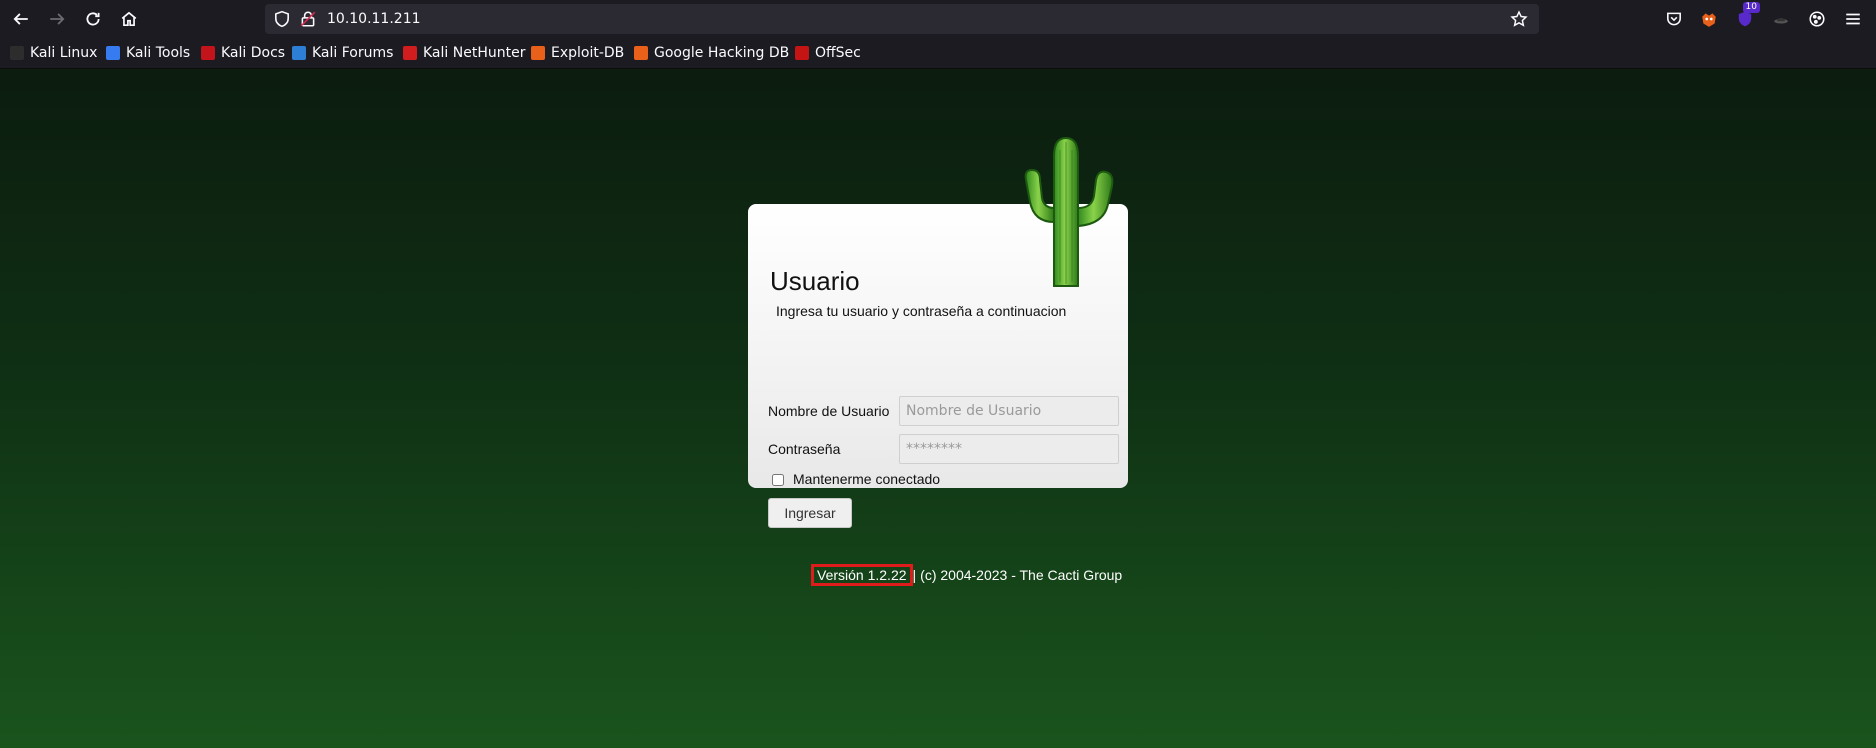 Image resolution: width=1876 pixels, height=748 pixels. What do you see at coordinates (253, 53) in the screenshot?
I see `bookmark-label: Kali Docs` at bounding box center [253, 53].